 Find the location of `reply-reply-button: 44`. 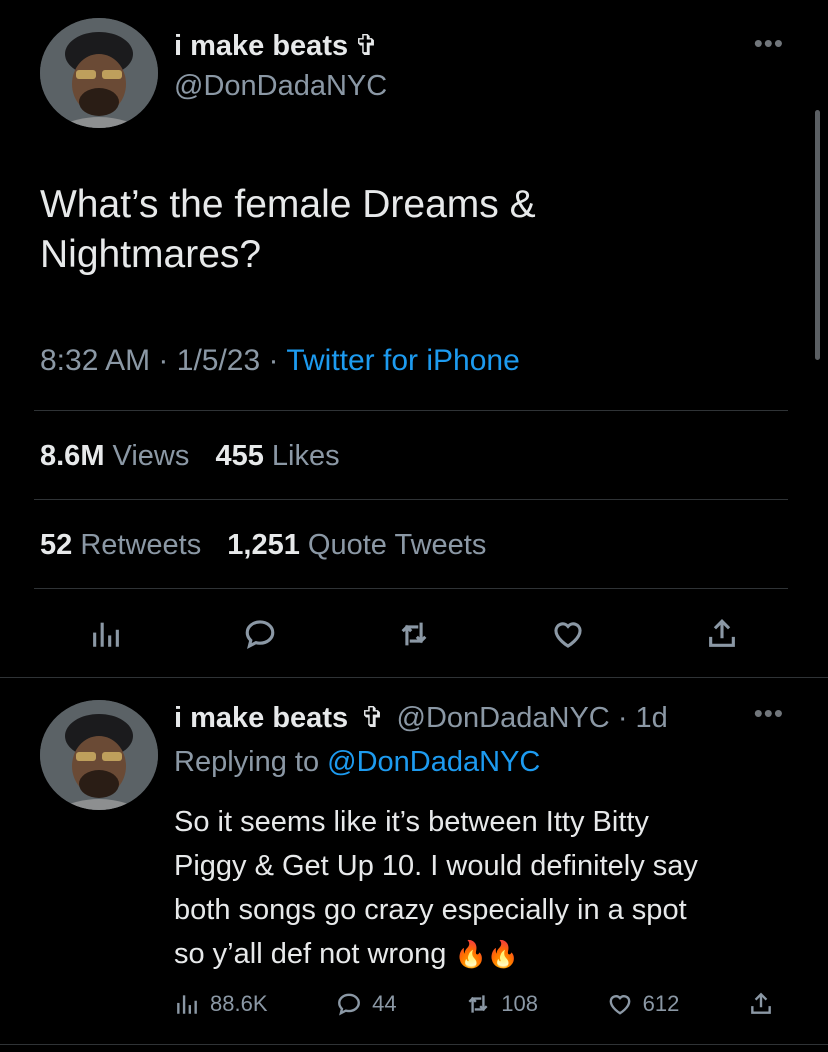

reply-reply-button: 44 is located at coordinates (366, 1004).